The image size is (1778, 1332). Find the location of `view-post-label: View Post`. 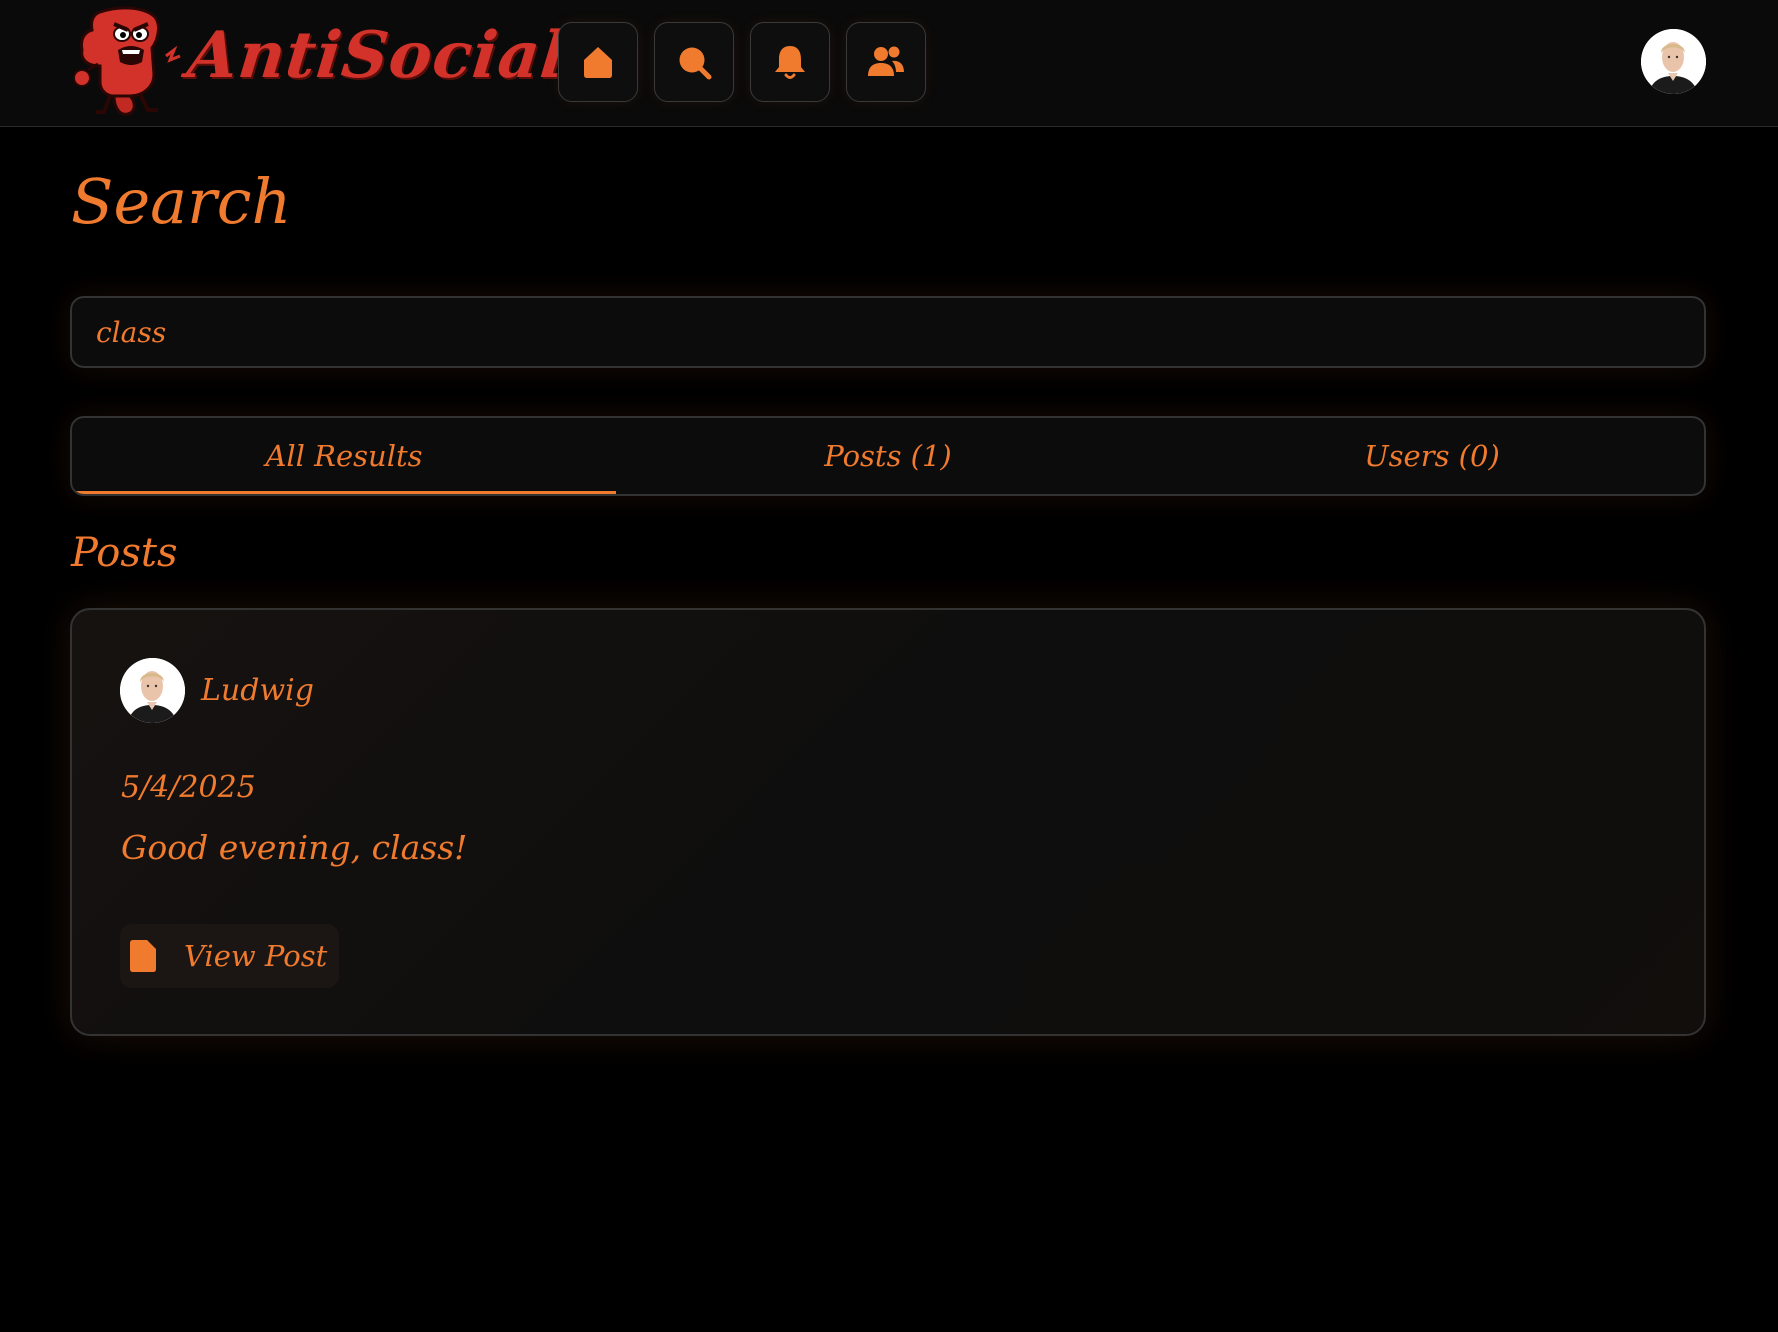

view-post-label: View Post is located at coordinates (256, 956).